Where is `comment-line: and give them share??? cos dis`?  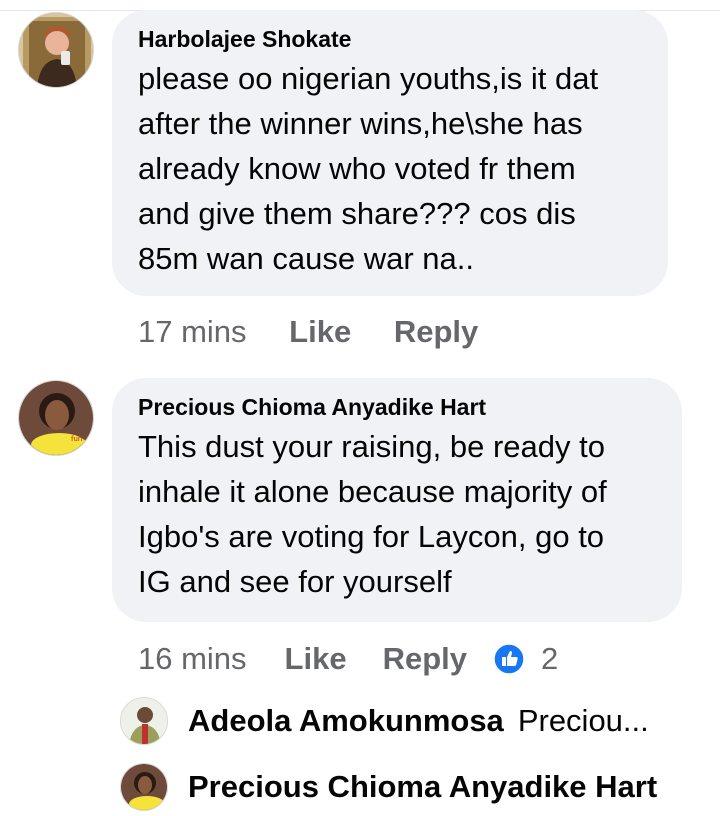 comment-line: and give them share??? cos dis is located at coordinates (357, 213).